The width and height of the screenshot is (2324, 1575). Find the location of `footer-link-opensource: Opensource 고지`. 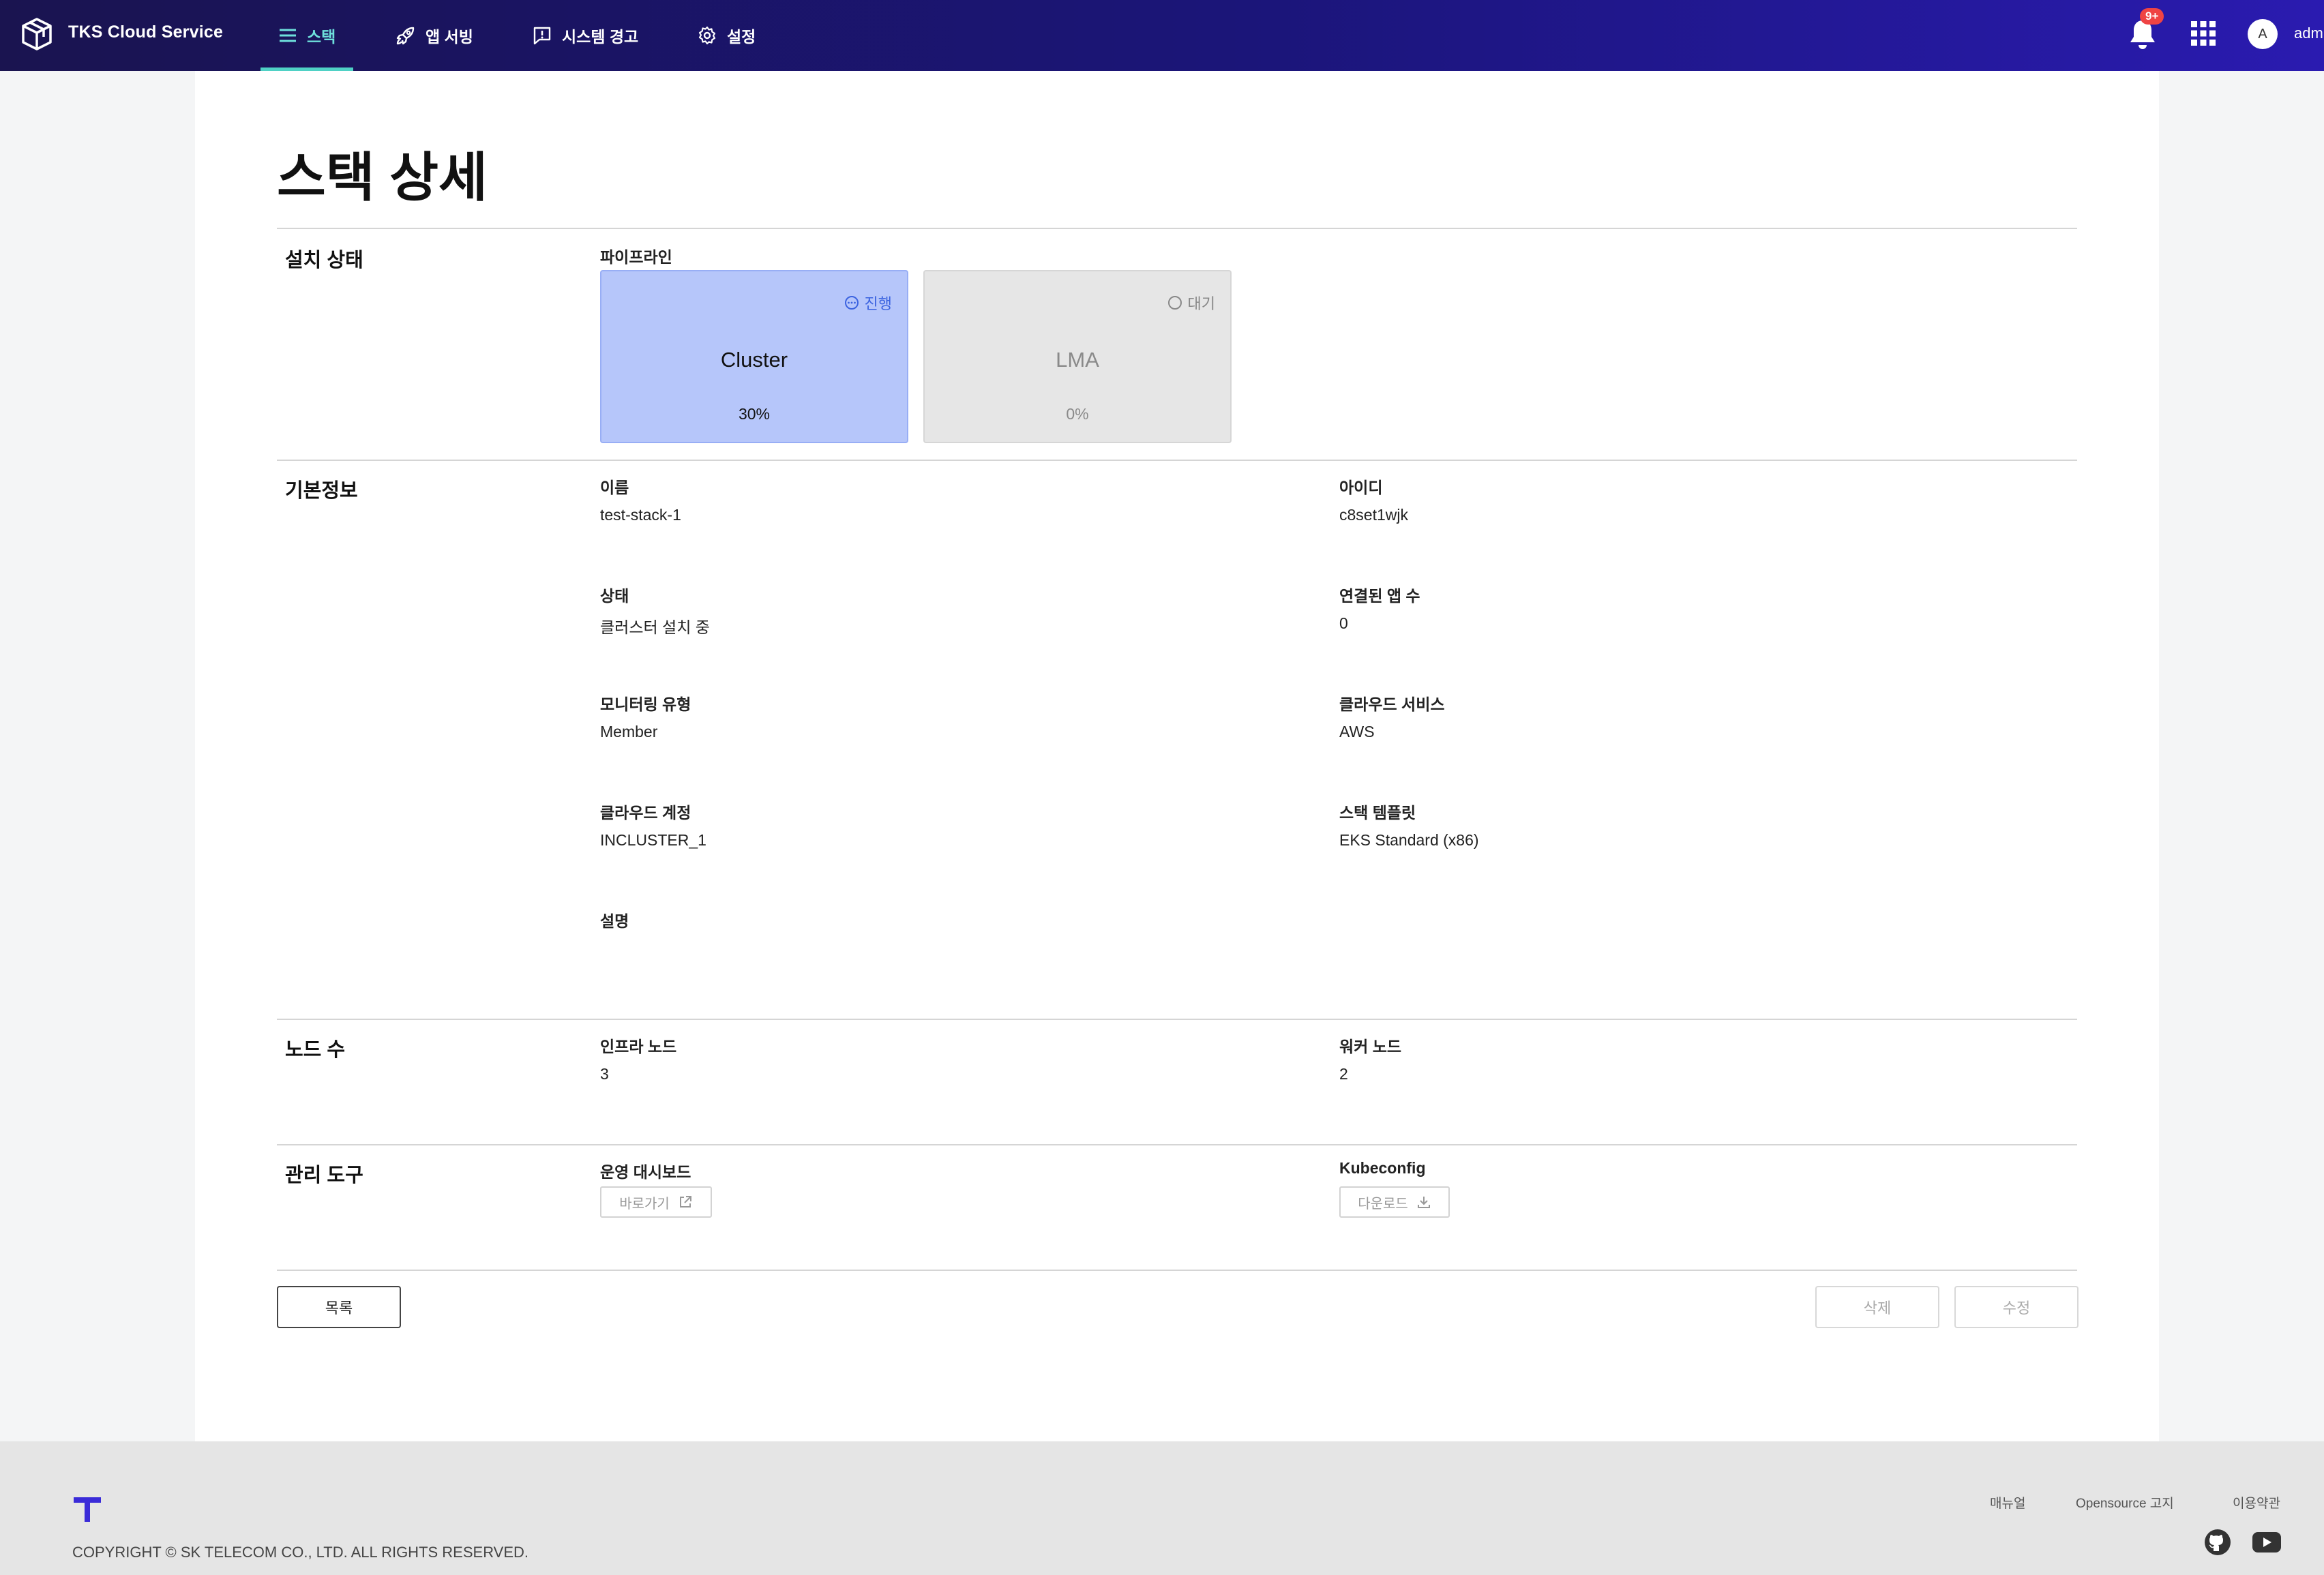

footer-link-opensource: Opensource 고지 is located at coordinates (2125, 1502).